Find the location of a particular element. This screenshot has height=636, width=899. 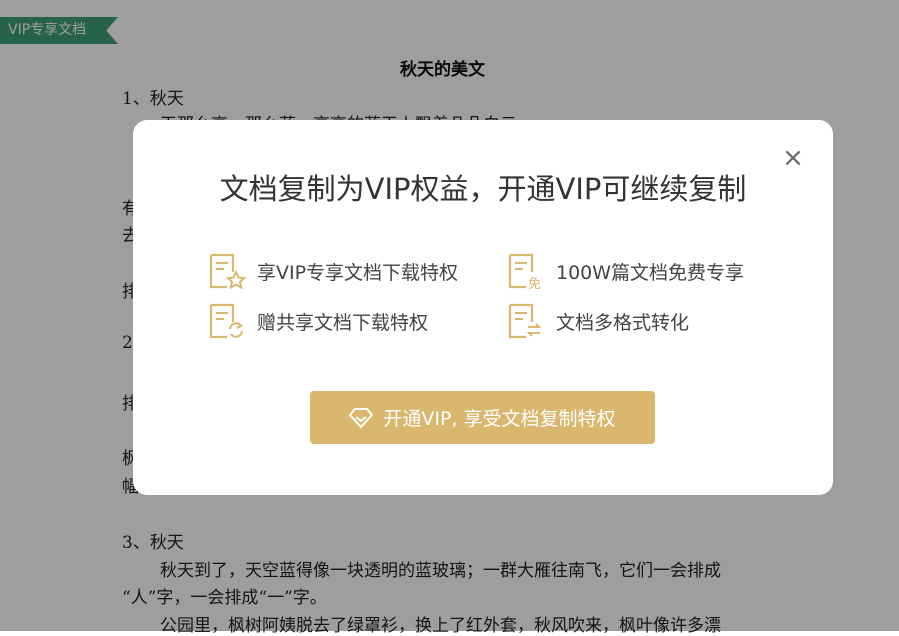

open-vip-button-label: 开通VIP, 享受文档复制特权 is located at coordinates (499, 419).